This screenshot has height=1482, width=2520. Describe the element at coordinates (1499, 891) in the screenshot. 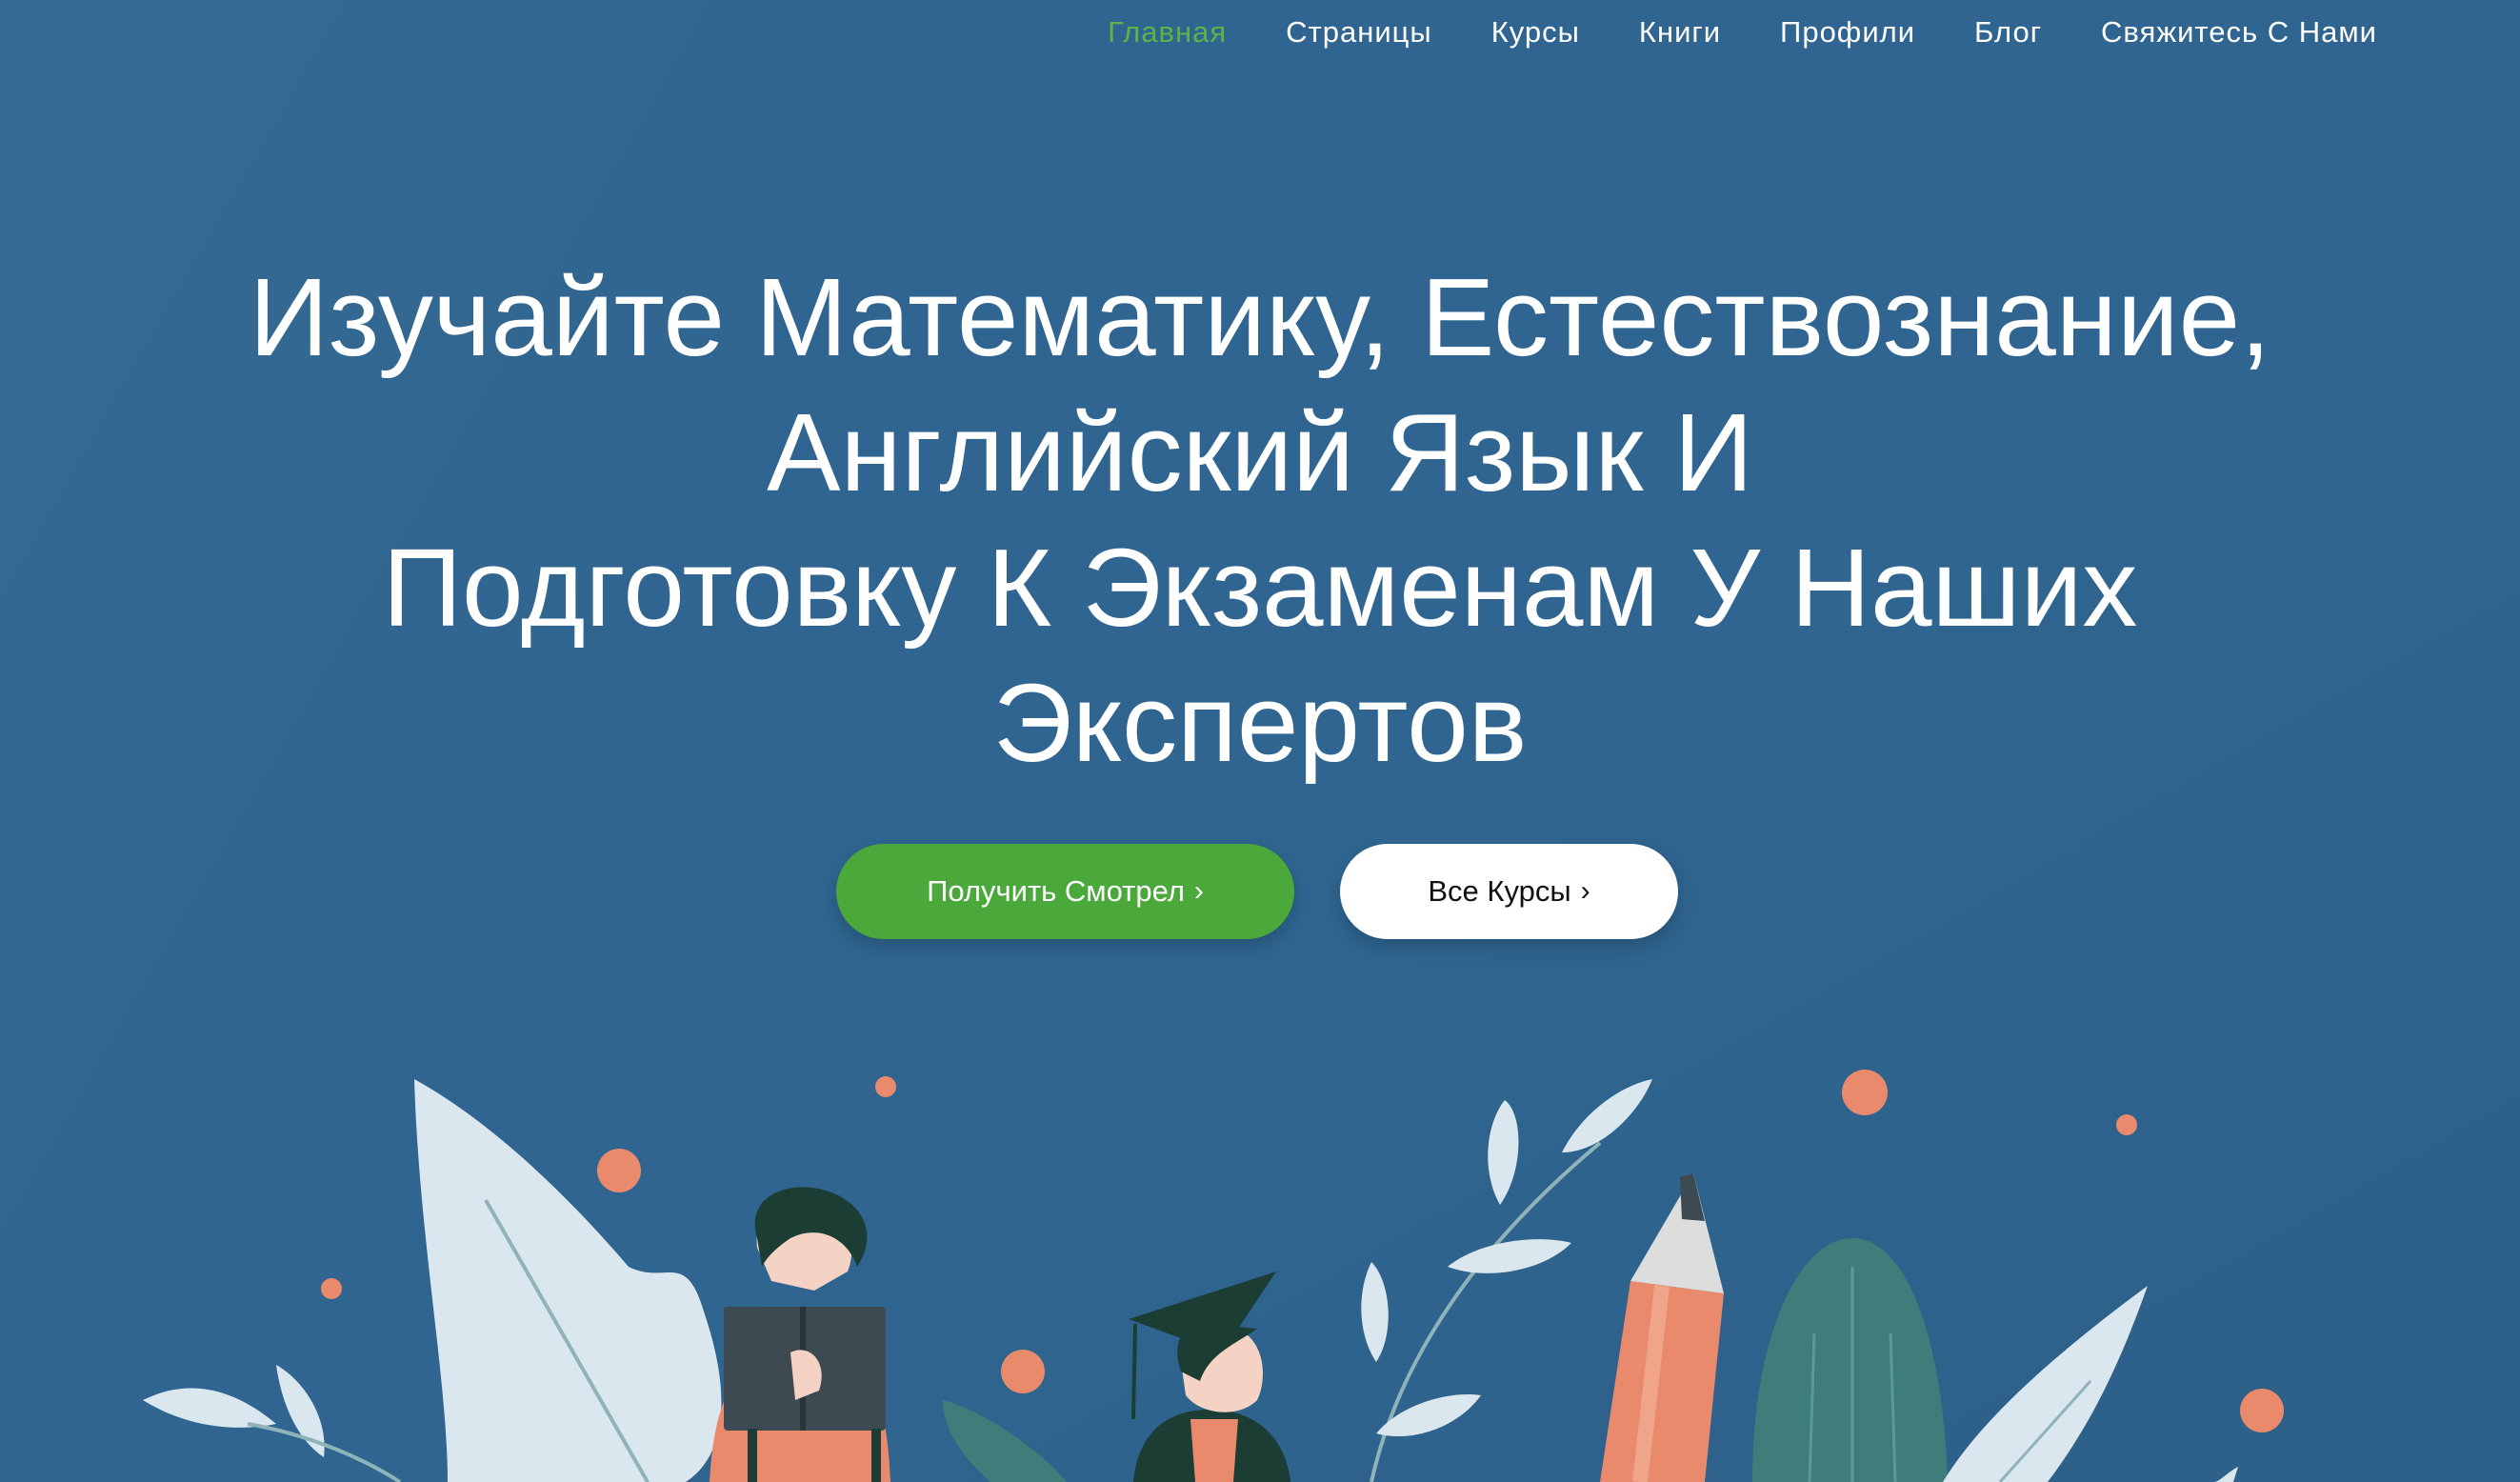

I see `all-courses-button-label: Все Курсы` at that location.